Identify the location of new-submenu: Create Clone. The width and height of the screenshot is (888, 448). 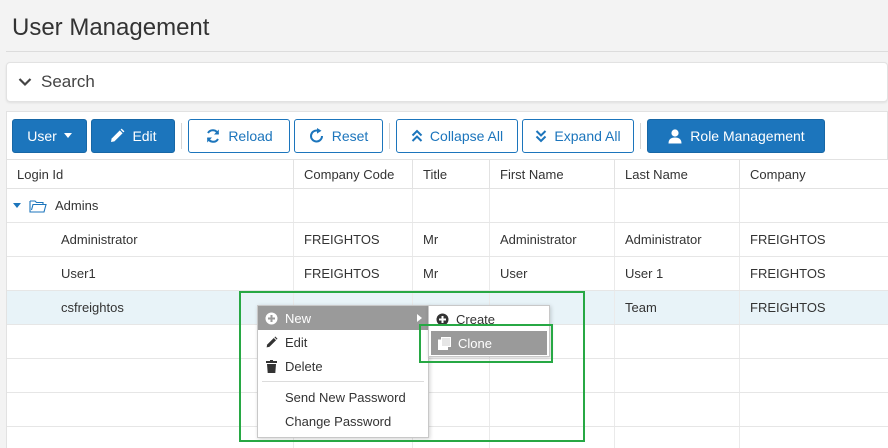
(489, 331).